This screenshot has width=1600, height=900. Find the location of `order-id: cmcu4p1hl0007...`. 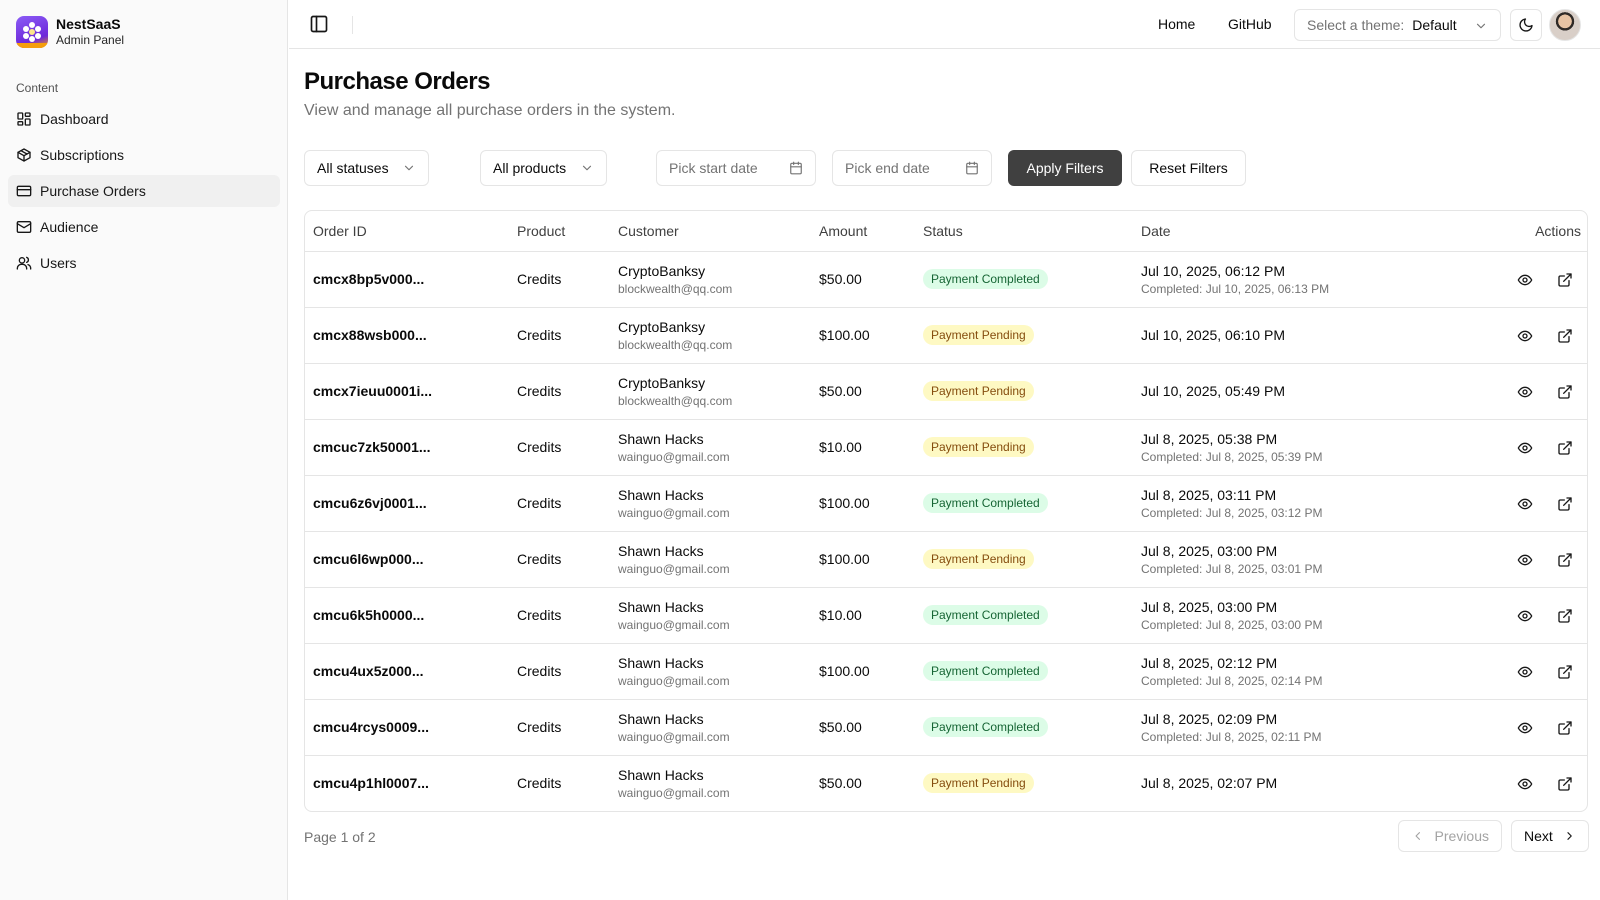

order-id: cmcu4p1hl0007... is located at coordinates (407, 783).